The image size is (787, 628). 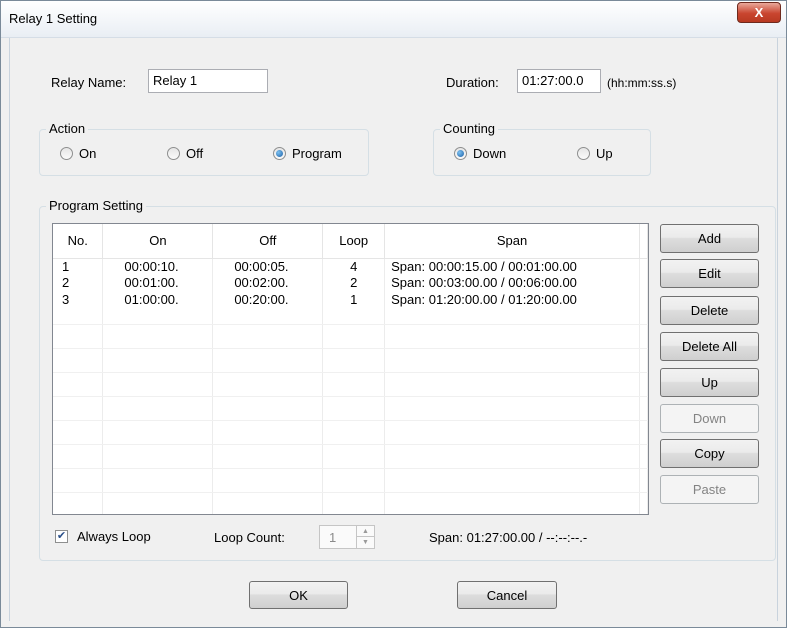 I want to click on cell-off: 00:20:00., so click(x=268, y=299).